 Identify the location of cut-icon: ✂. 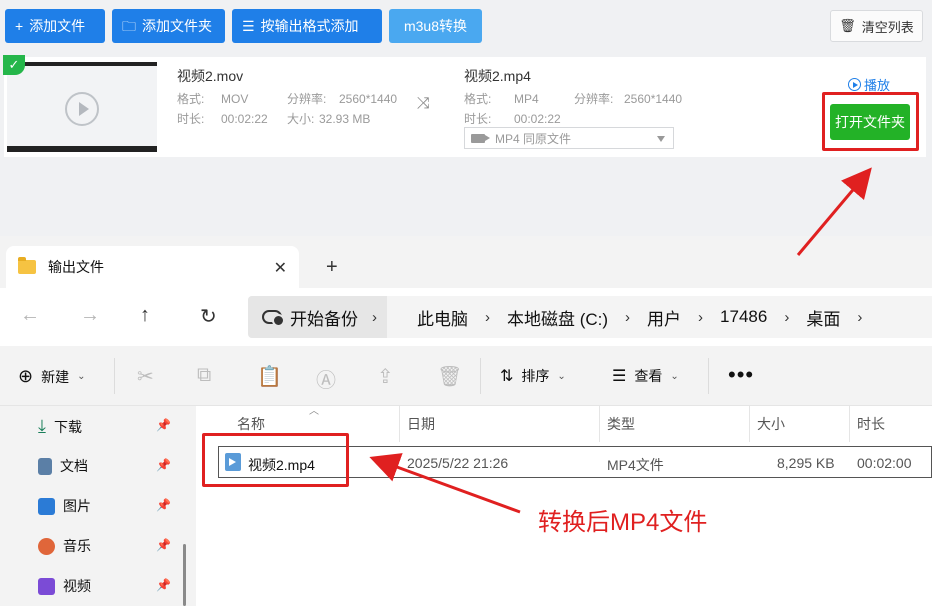
(145, 376).